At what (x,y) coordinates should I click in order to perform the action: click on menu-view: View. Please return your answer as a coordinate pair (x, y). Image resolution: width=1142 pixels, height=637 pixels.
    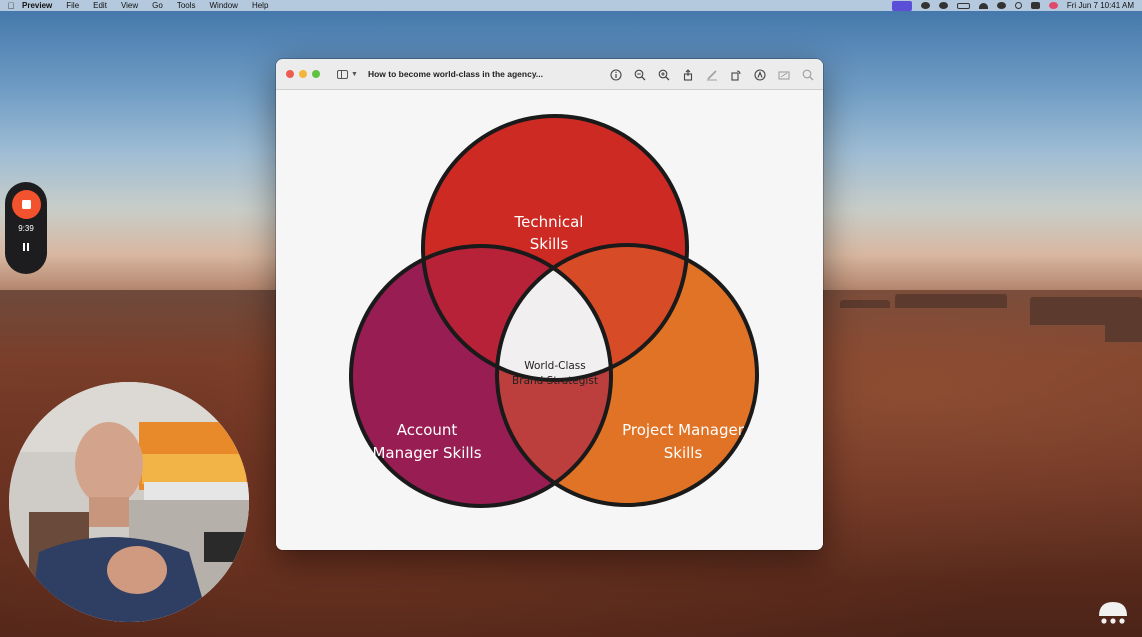
    Looking at the image, I should click on (129, 5).